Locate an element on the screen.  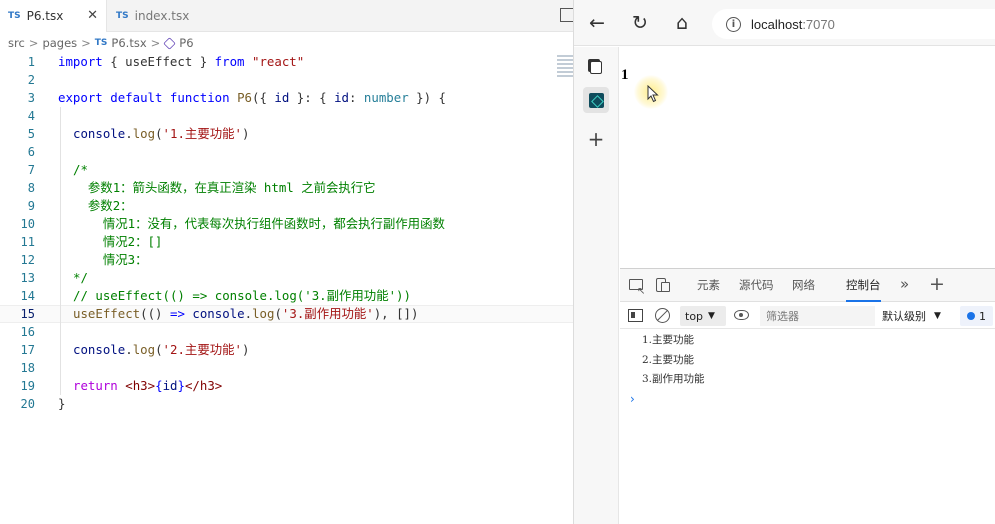
line-number: 14 is located at coordinates (27, 296).